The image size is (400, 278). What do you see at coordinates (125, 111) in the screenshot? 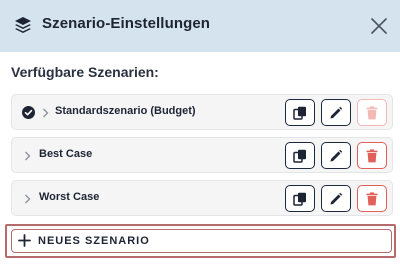
I see `scenario-name: Standardszenario (Budget)` at bounding box center [125, 111].